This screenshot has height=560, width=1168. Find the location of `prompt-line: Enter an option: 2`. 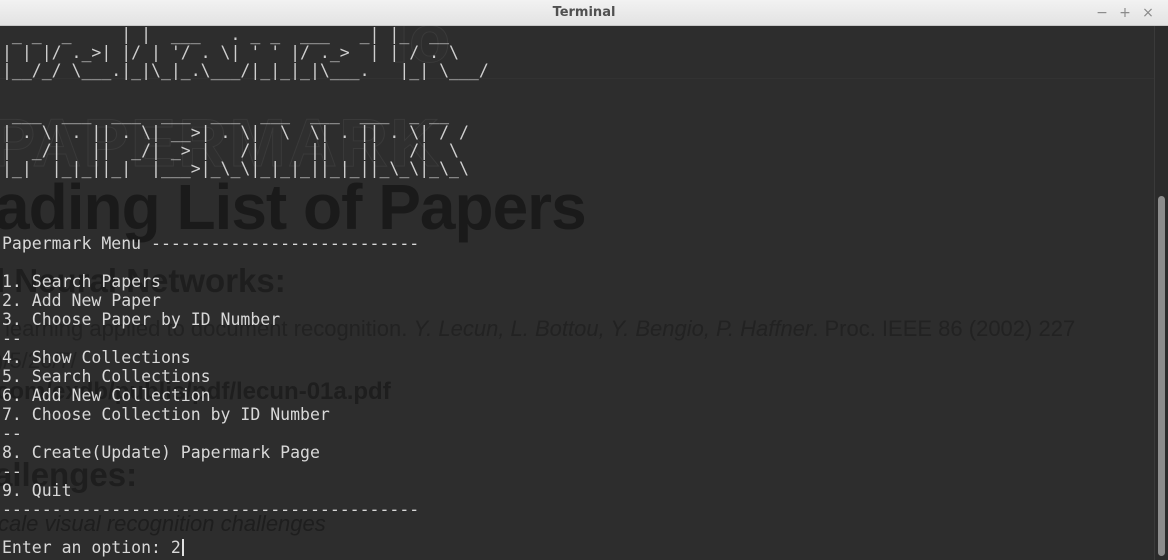

prompt-line: Enter an option: 2 is located at coordinates (93, 547).